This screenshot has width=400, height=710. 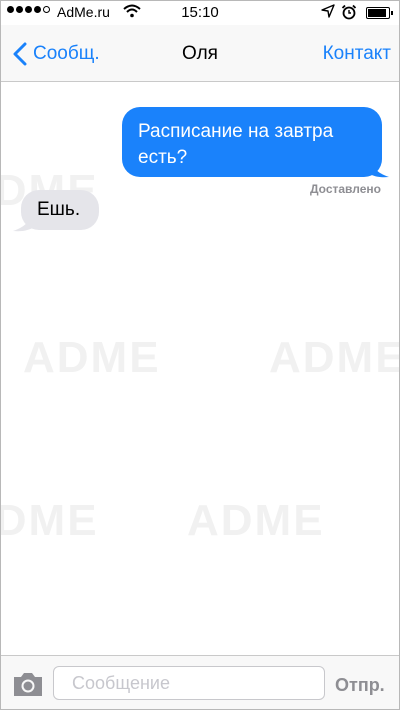 What do you see at coordinates (379, 13) in the screenshot?
I see `battery-icon` at bounding box center [379, 13].